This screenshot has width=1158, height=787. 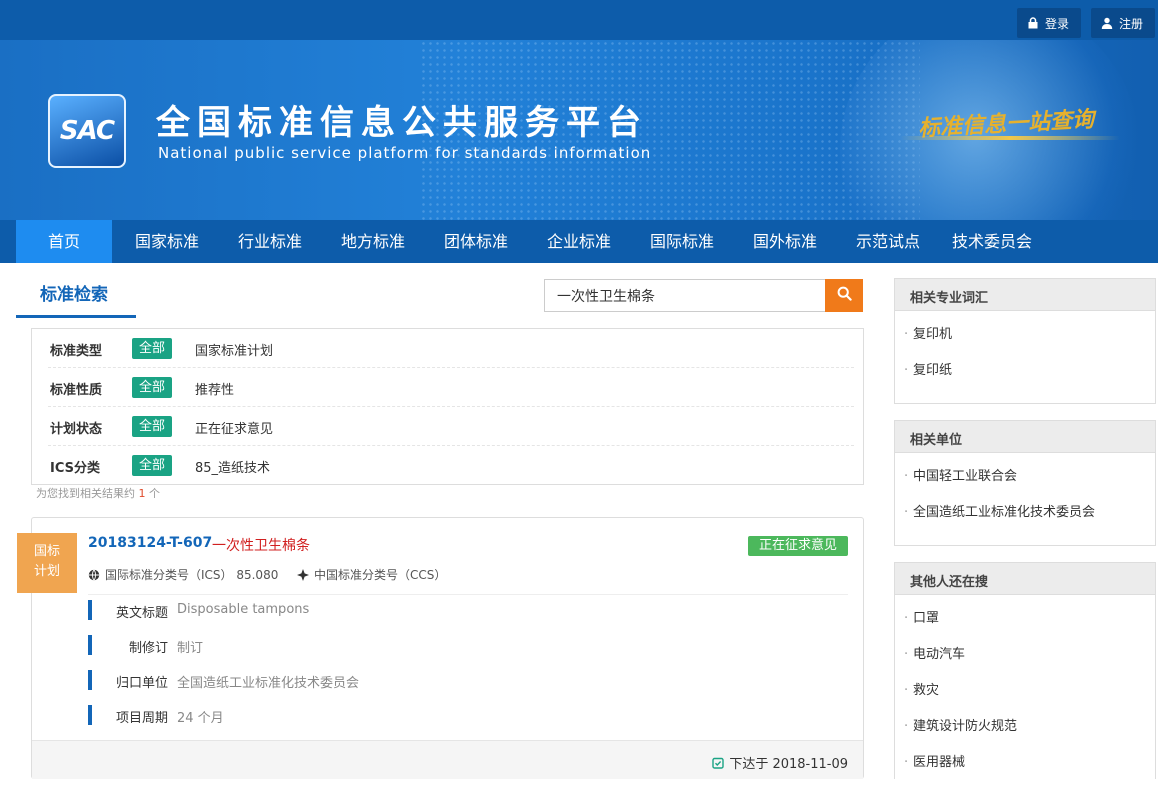 I want to click on related-term-item: 复印纸, so click(x=1025, y=371).